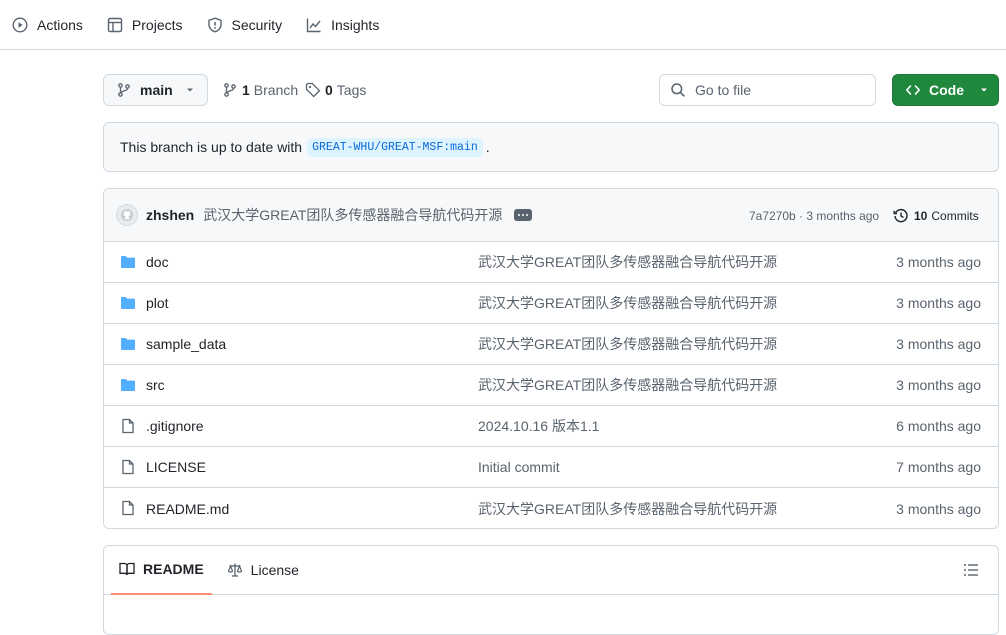  I want to click on tab-label: Insights, so click(355, 24).